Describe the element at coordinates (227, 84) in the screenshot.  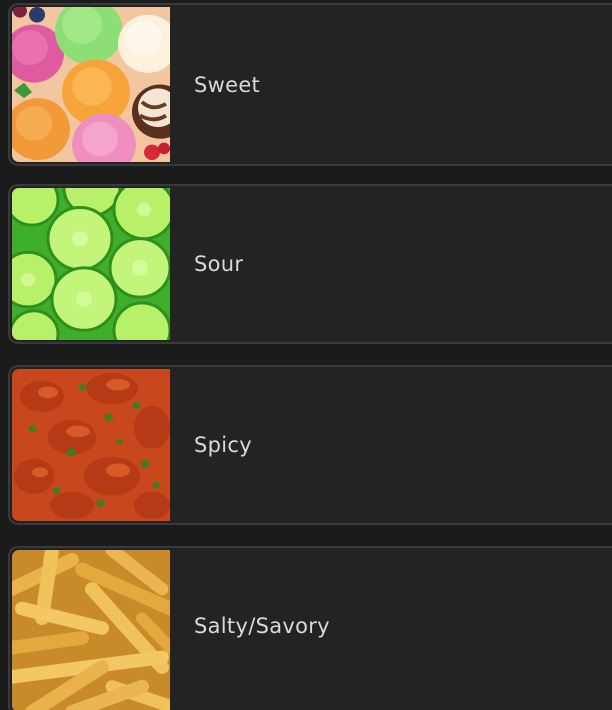
I see `flavor-label: Sweet` at that location.